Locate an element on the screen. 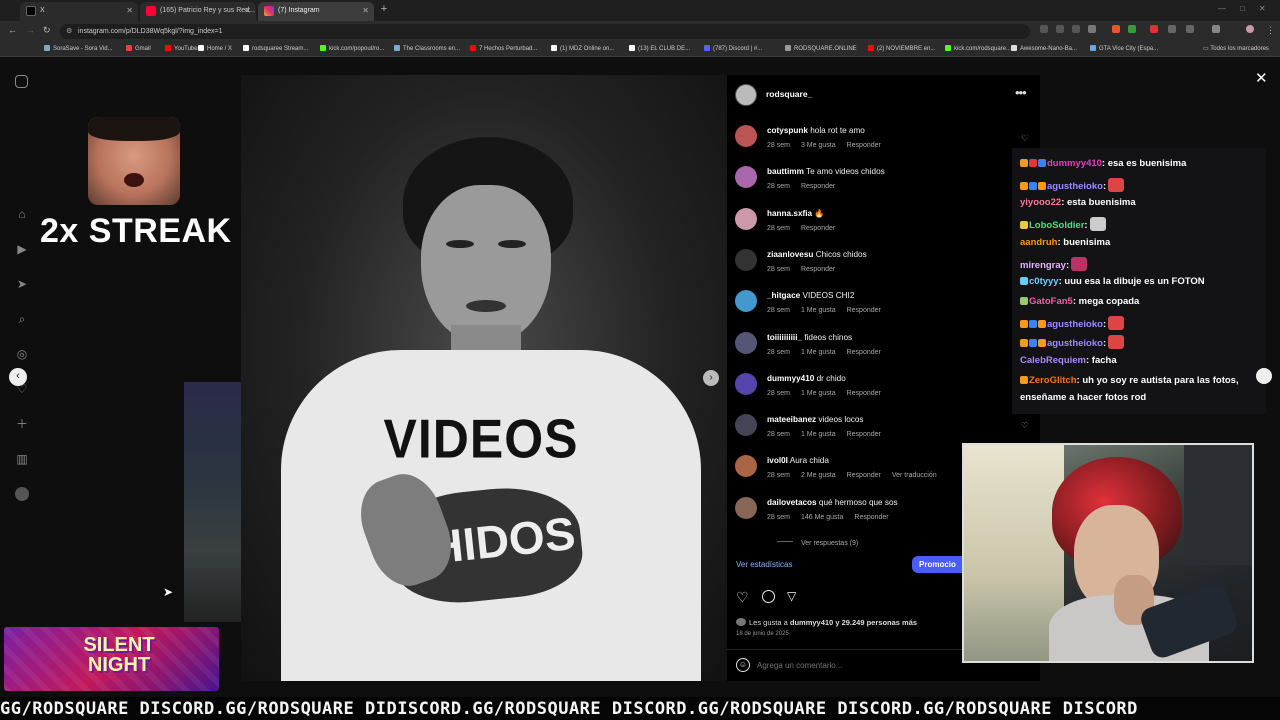 Image resolution: width=1280 pixels, height=720 pixels. reels-icon: ▶ is located at coordinates (22, 249).